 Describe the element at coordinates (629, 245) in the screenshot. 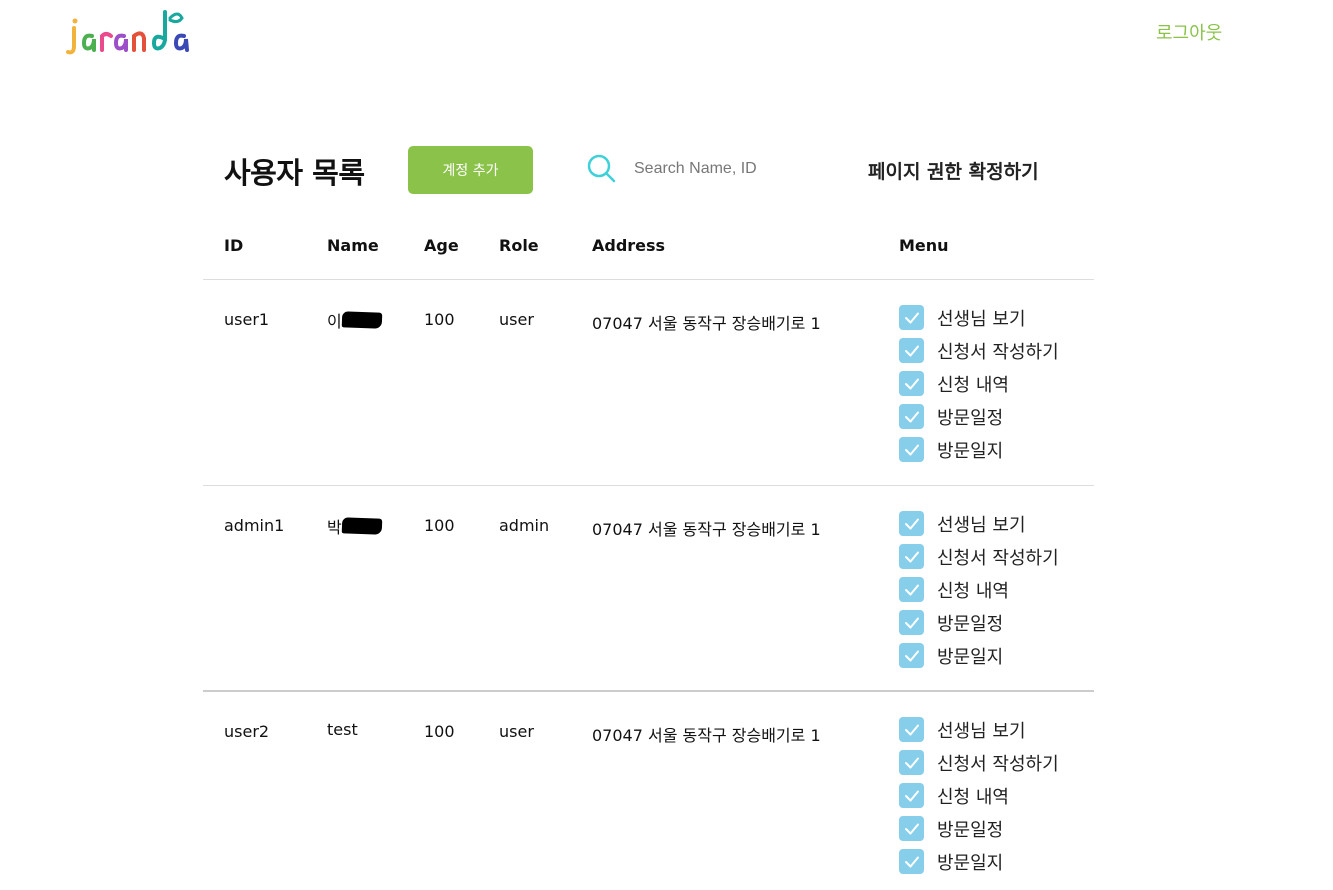

I see `column-header-address: Address` at that location.